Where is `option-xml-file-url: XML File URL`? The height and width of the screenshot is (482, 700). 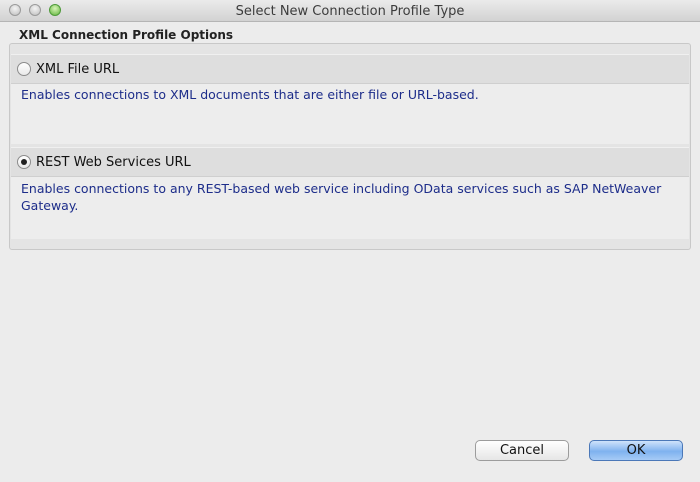 option-xml-file-url: XML File URL is located at coordinates (350, 69).